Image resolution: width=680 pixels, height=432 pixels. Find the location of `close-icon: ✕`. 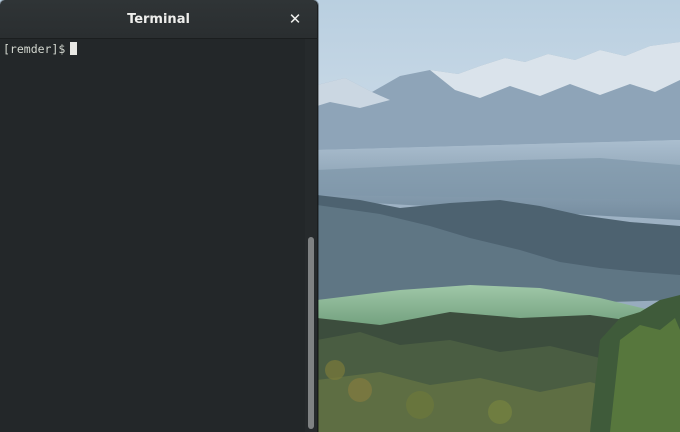

close-icon: ✕ is located at coordinates (295, 19).